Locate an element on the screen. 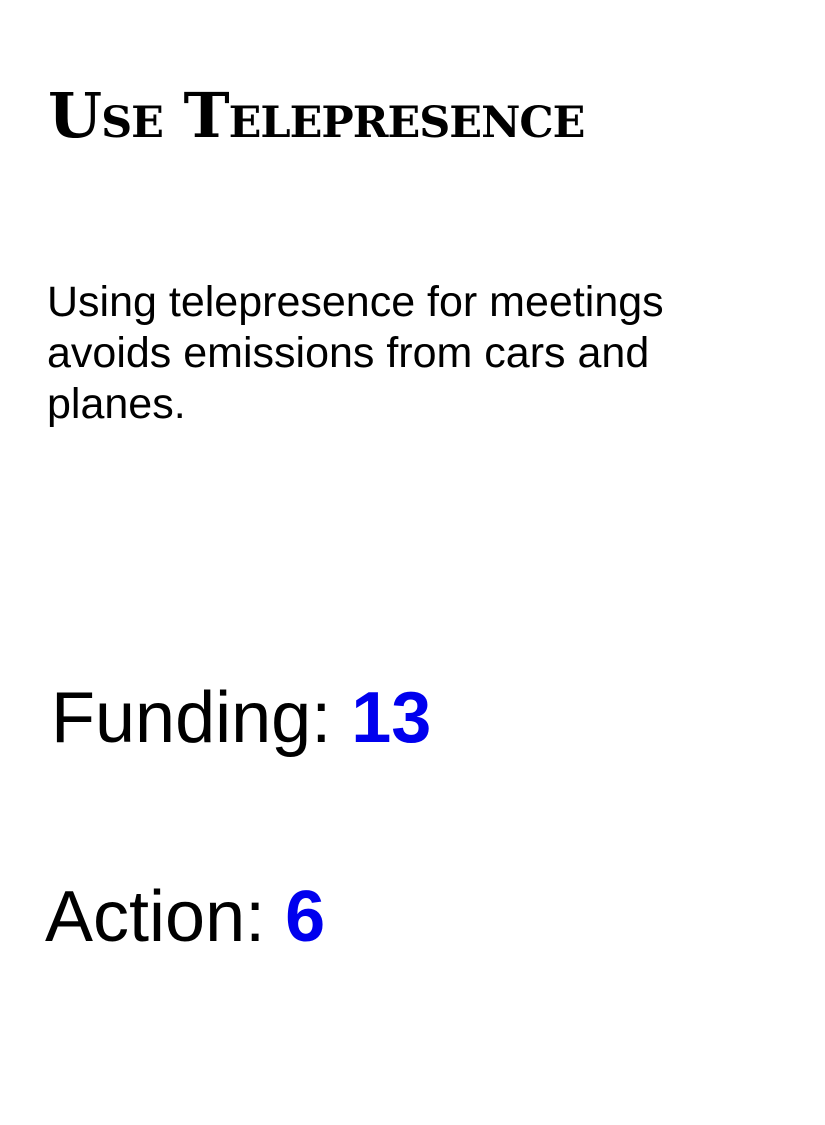  action-value: 6 is located at coordinates (305, 917).